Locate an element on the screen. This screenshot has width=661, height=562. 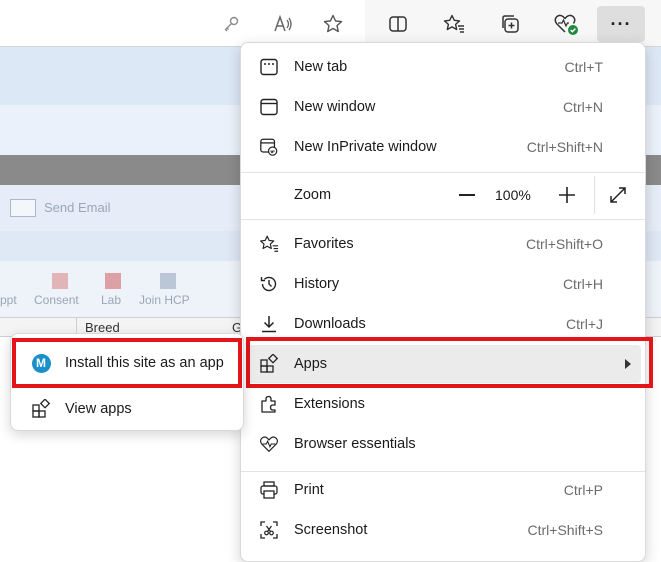
menu-item-apps: Apps is located at coordinates (444, 364).